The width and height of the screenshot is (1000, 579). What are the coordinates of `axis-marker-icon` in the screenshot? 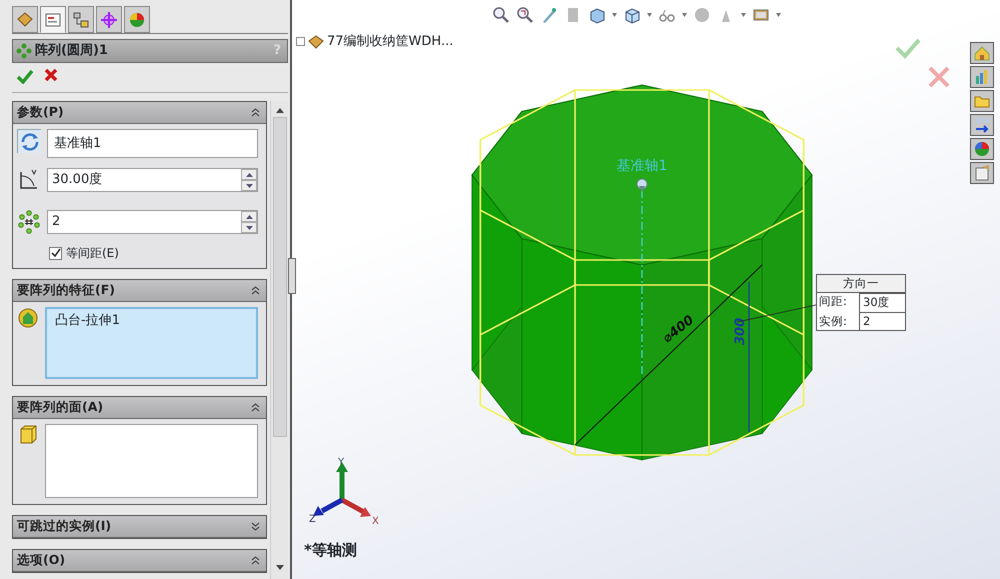 It's located at (642, 185).